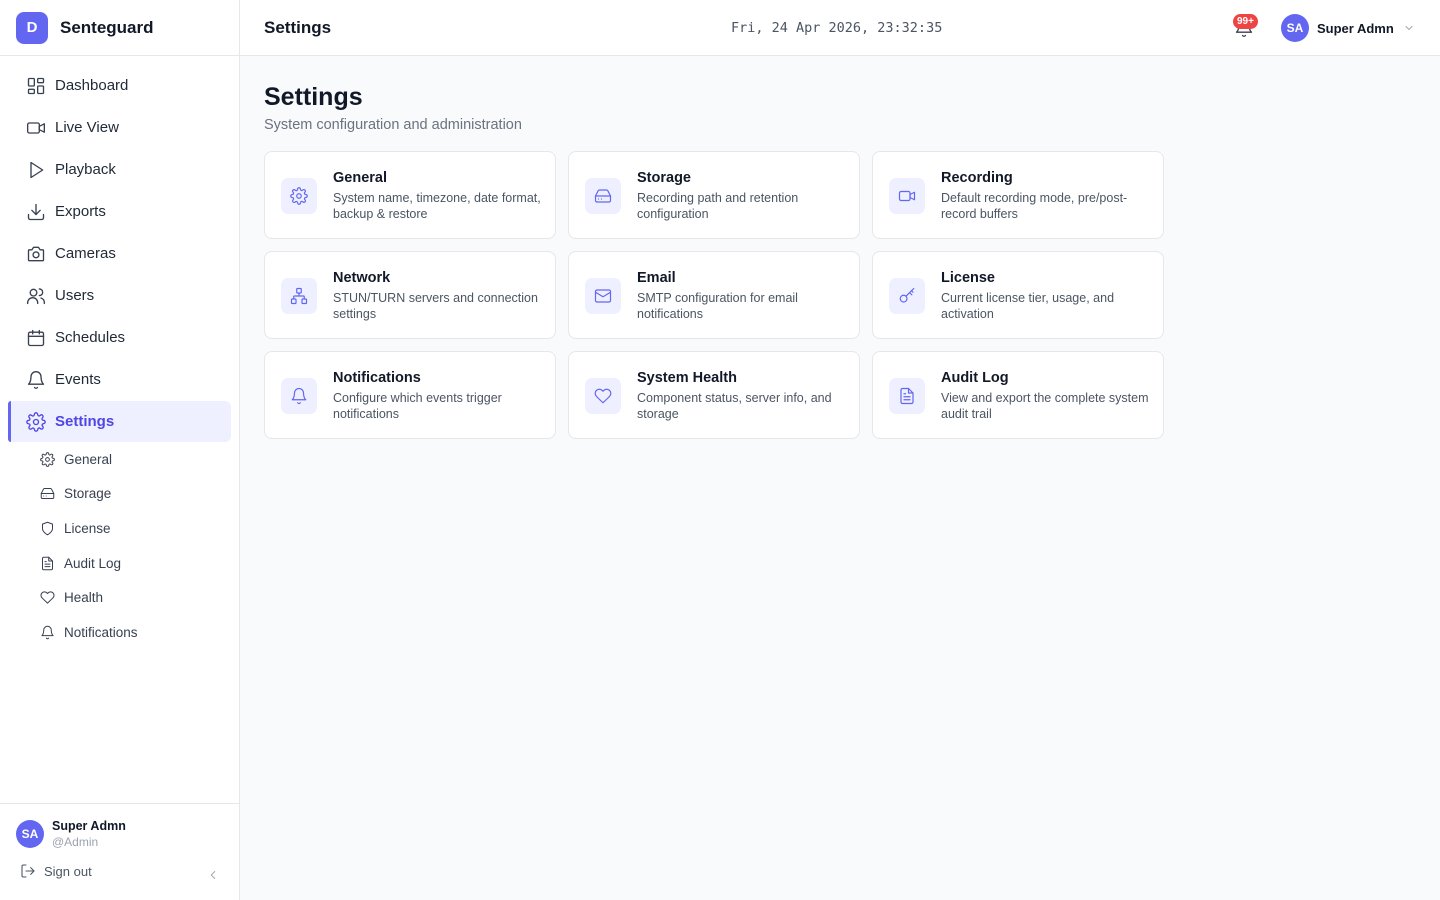 The image size is (1440, 900). What do you see at coordinates (84, 598) in the screenshot?
I see `subnav-item-label: Health` at bounding box center [84, 598].